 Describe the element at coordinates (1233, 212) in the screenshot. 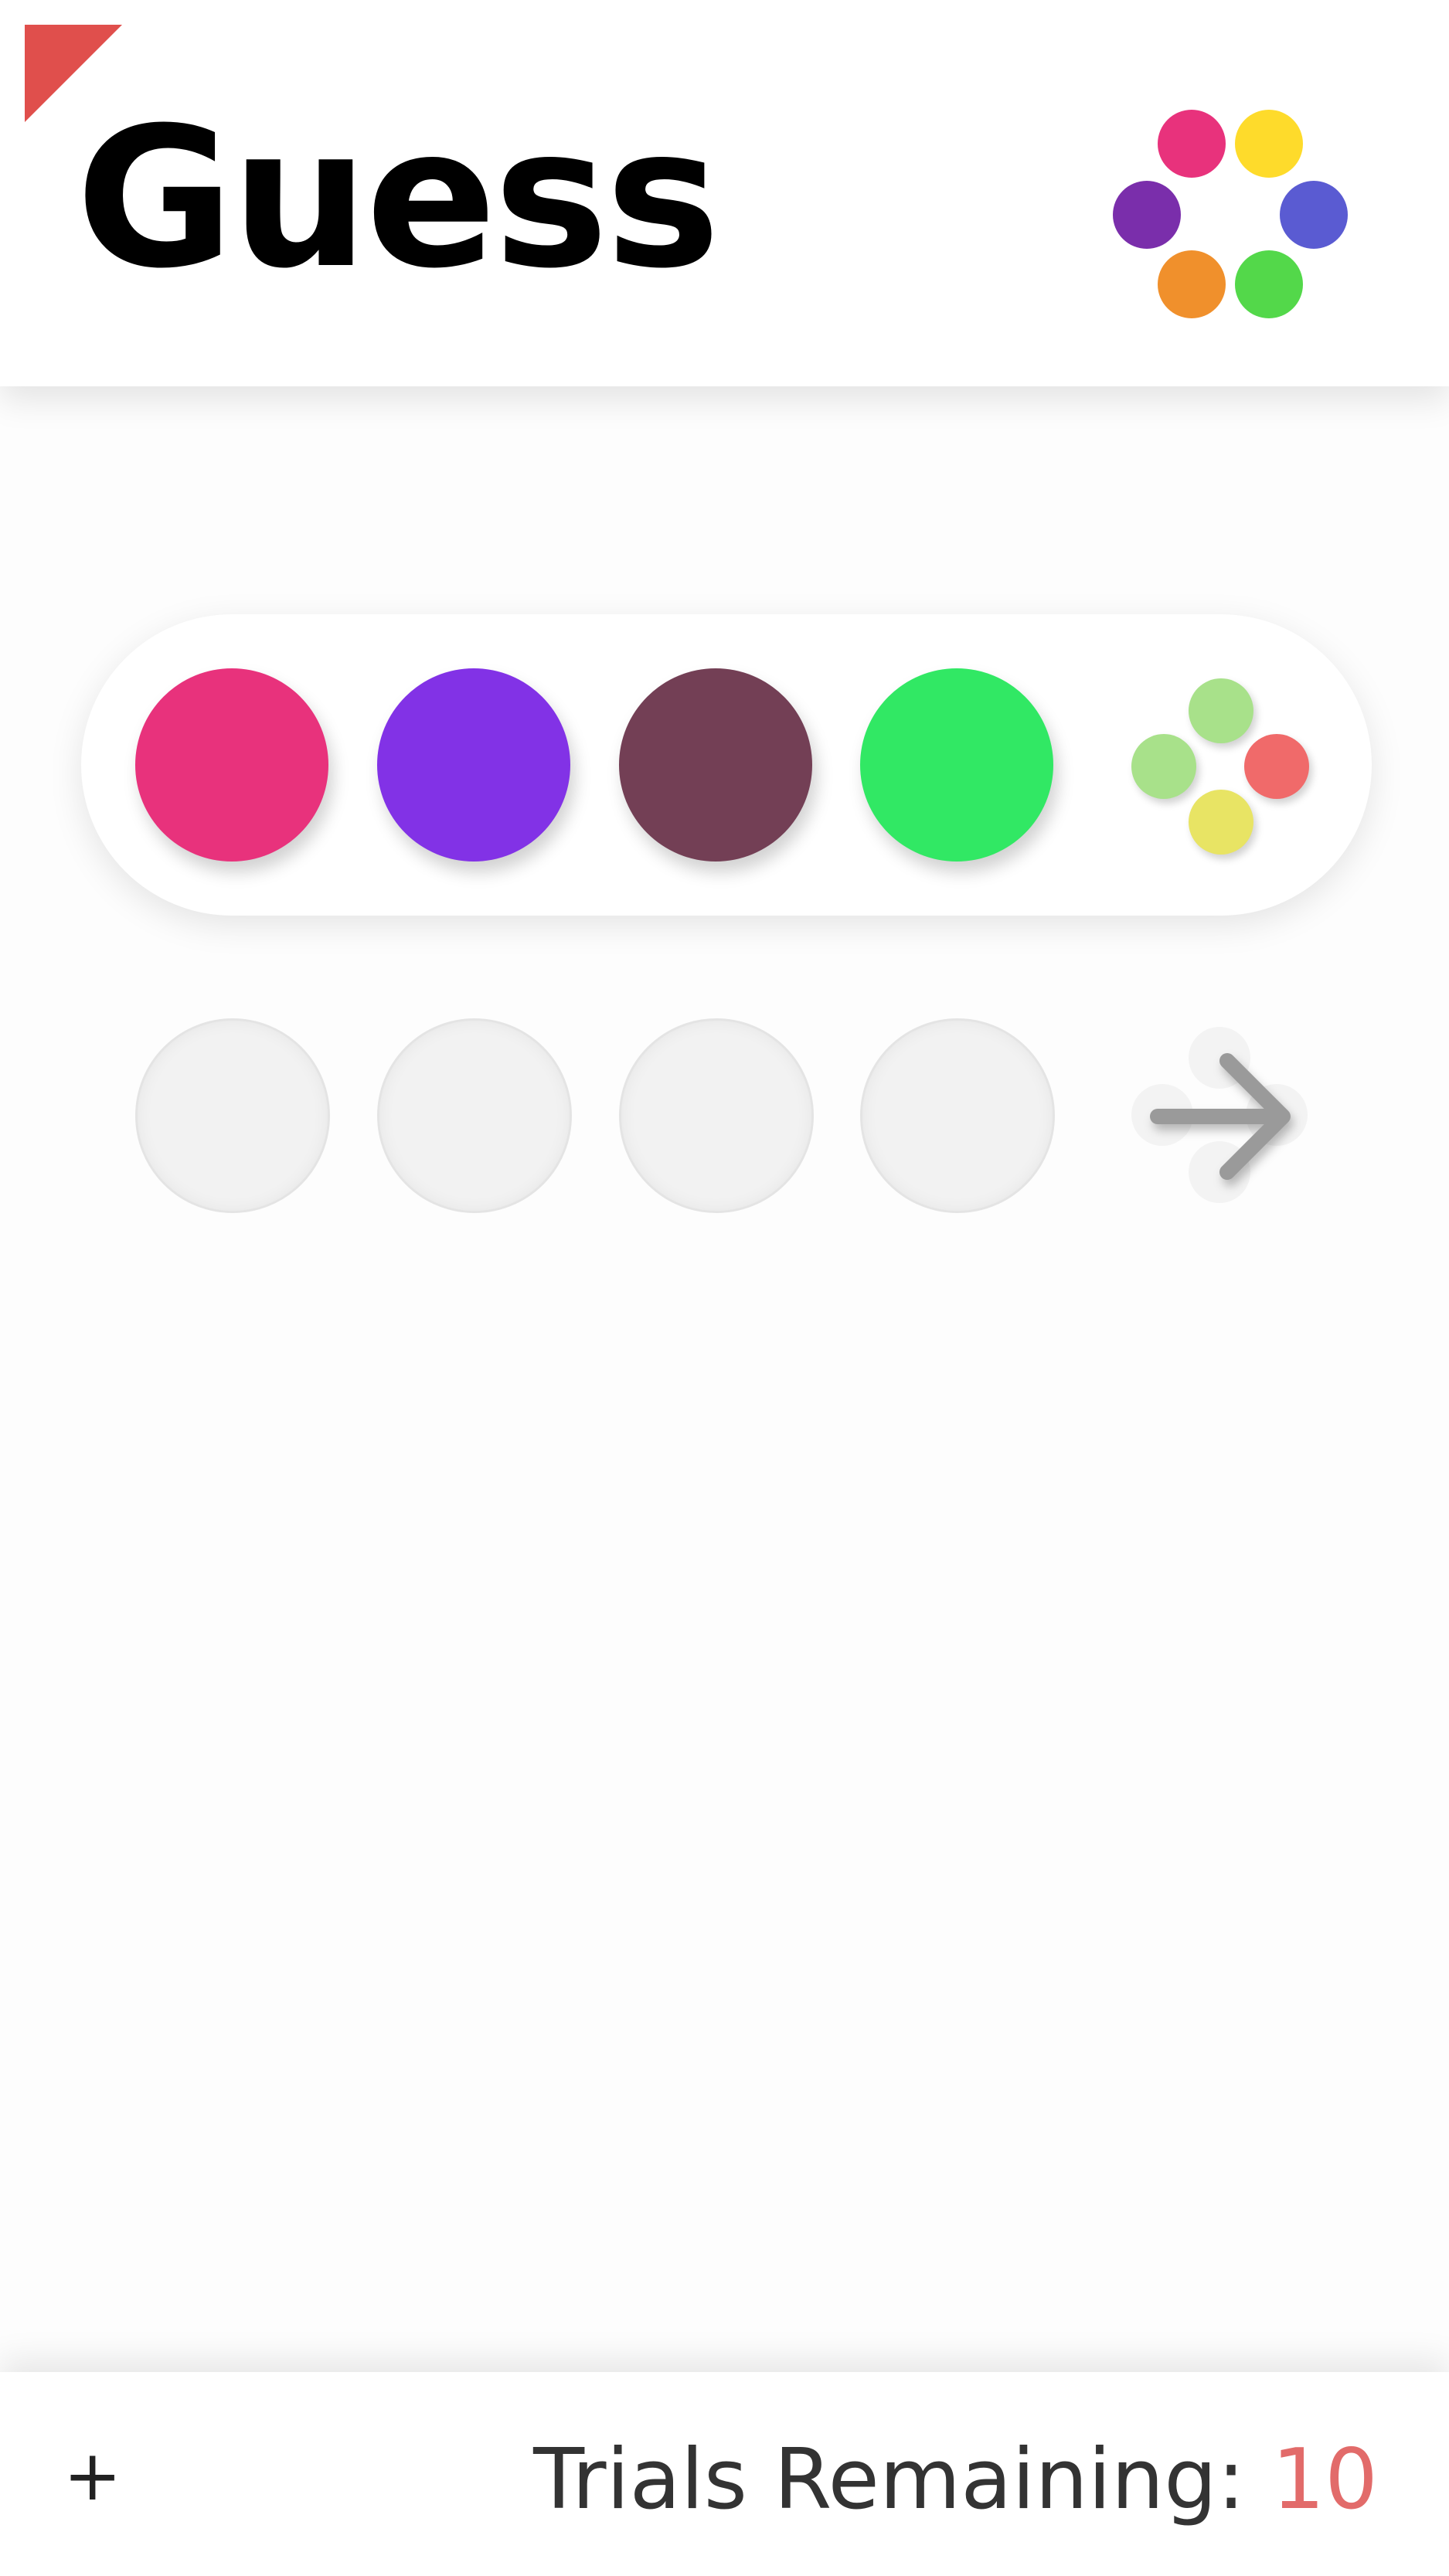

I see `palette-logo-icon` at that location.